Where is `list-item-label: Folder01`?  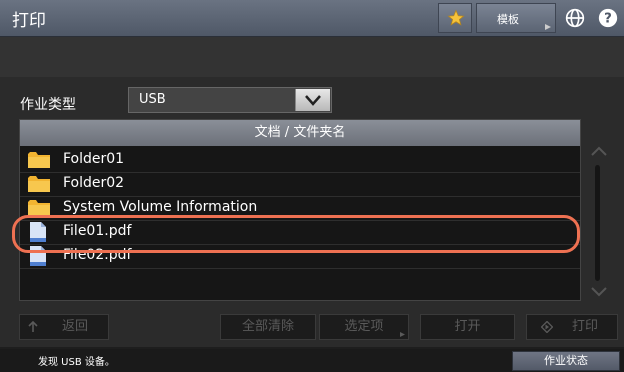 list-item-label: Folder01 is located at coordinates (94, 159).